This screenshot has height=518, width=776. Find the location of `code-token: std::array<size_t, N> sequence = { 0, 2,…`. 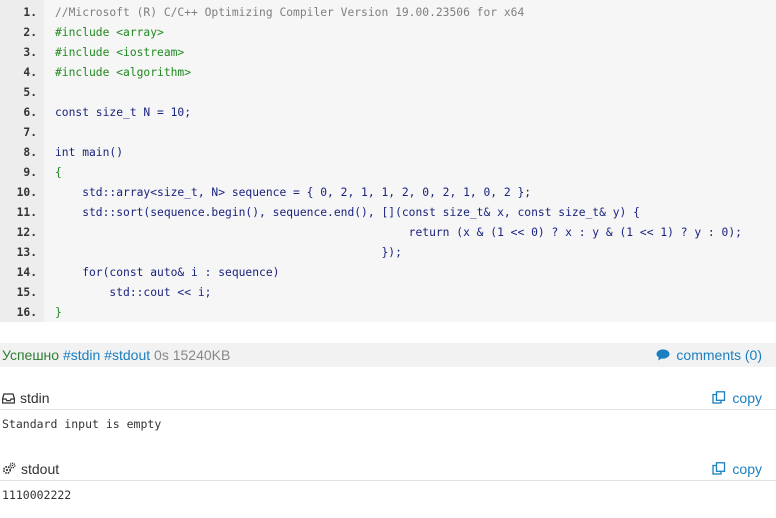

code-token: std::array<size_t, N> sequence = { 0, 2,… is located at coordinates (293, 192).